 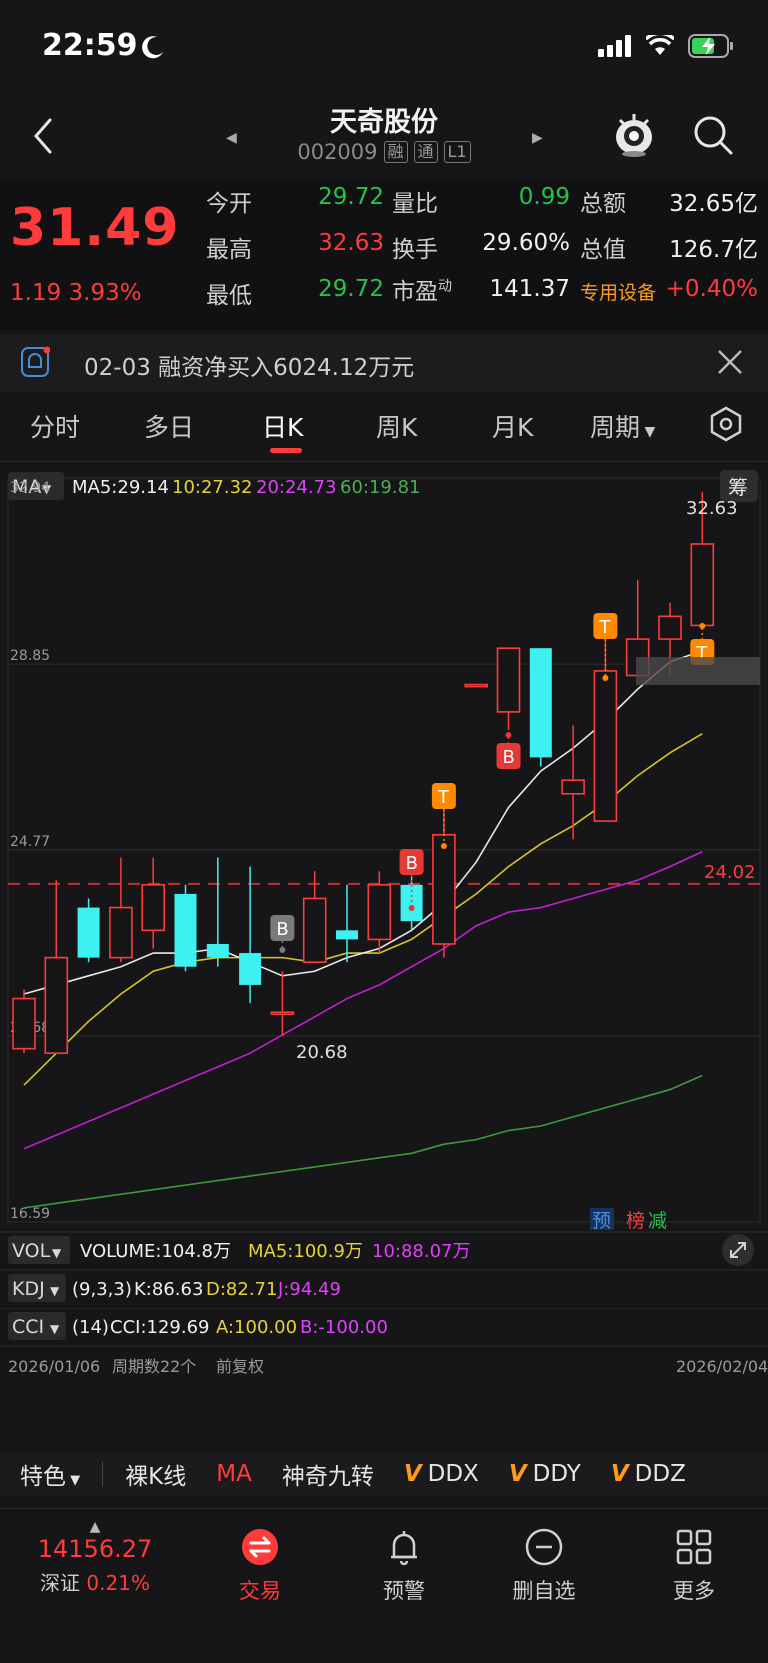 I want to click on tab-more: 更多, so click(x=694, y=1566).